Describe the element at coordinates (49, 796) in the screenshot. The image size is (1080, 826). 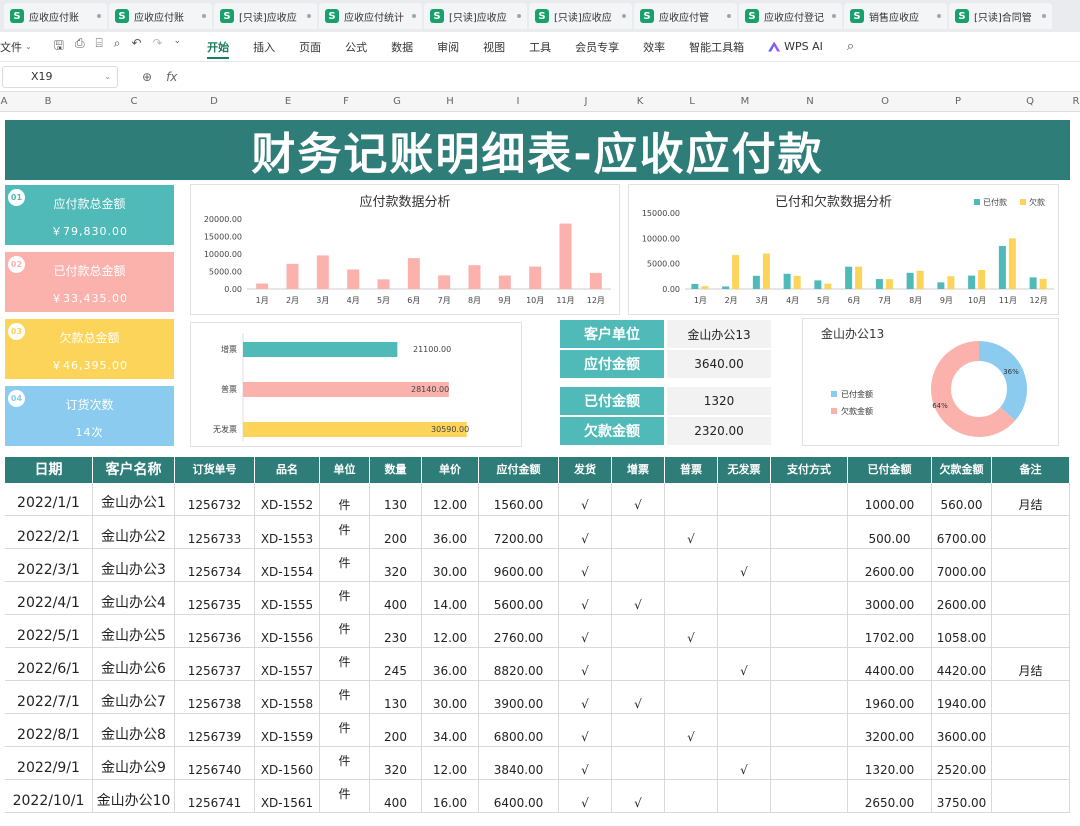
I see `table-cell: 2022/10/1` at that location.